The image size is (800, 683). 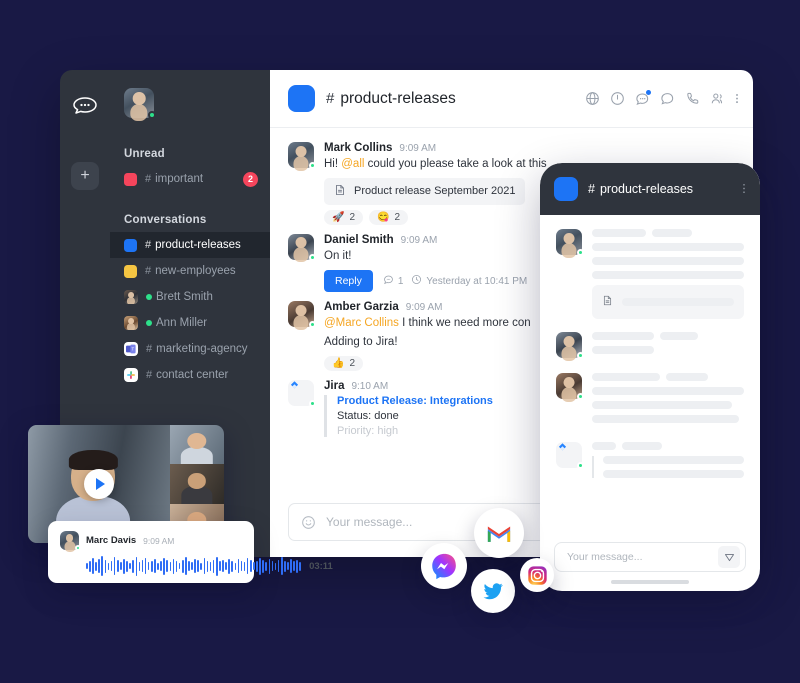 I want to click on list-item, so click(x=650, y=463).